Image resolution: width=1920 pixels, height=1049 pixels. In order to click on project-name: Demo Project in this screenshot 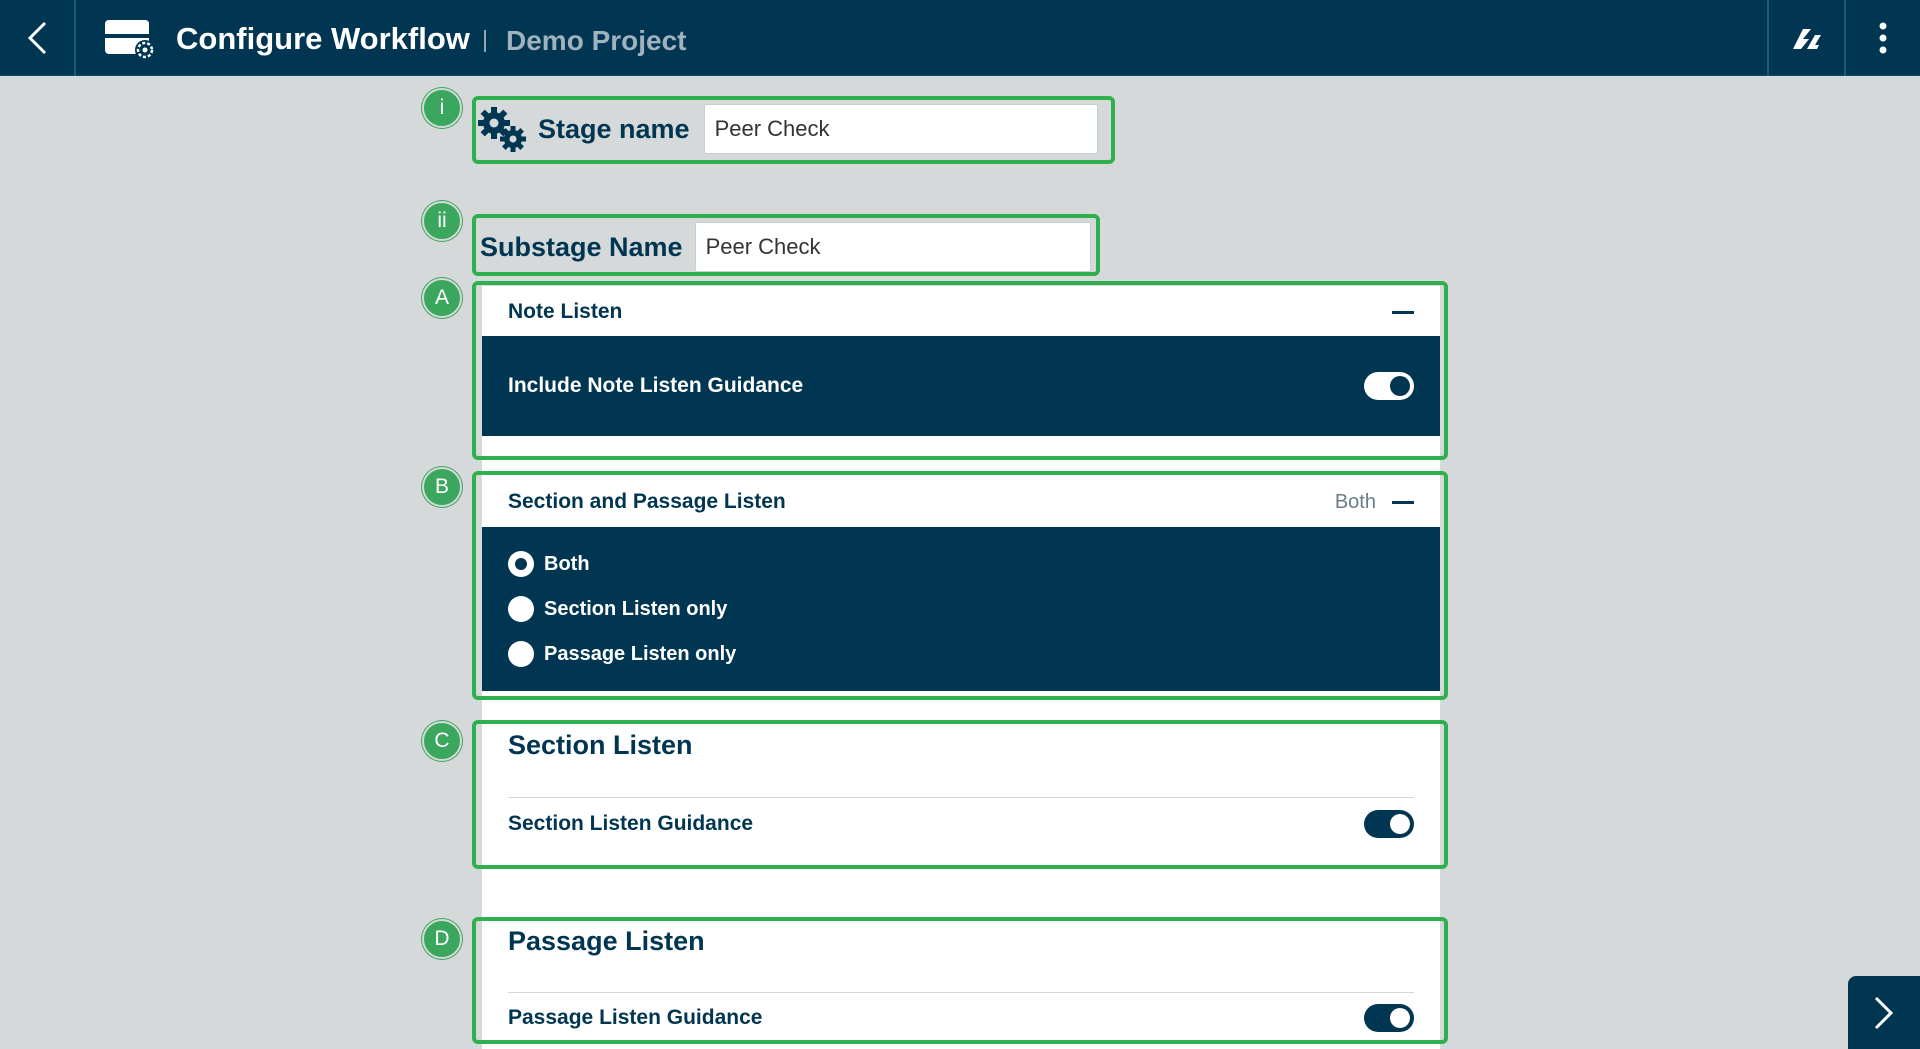, I will do `click(596, 40)`.